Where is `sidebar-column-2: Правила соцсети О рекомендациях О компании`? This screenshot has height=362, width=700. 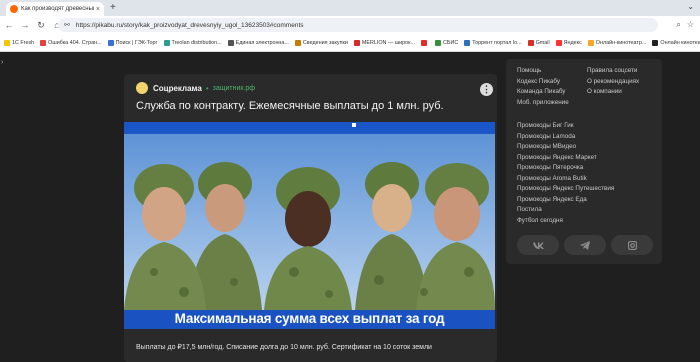 sidebar-column-2: Правила соцсети О рекомендациях О компании is located at coordinates (613, 82).